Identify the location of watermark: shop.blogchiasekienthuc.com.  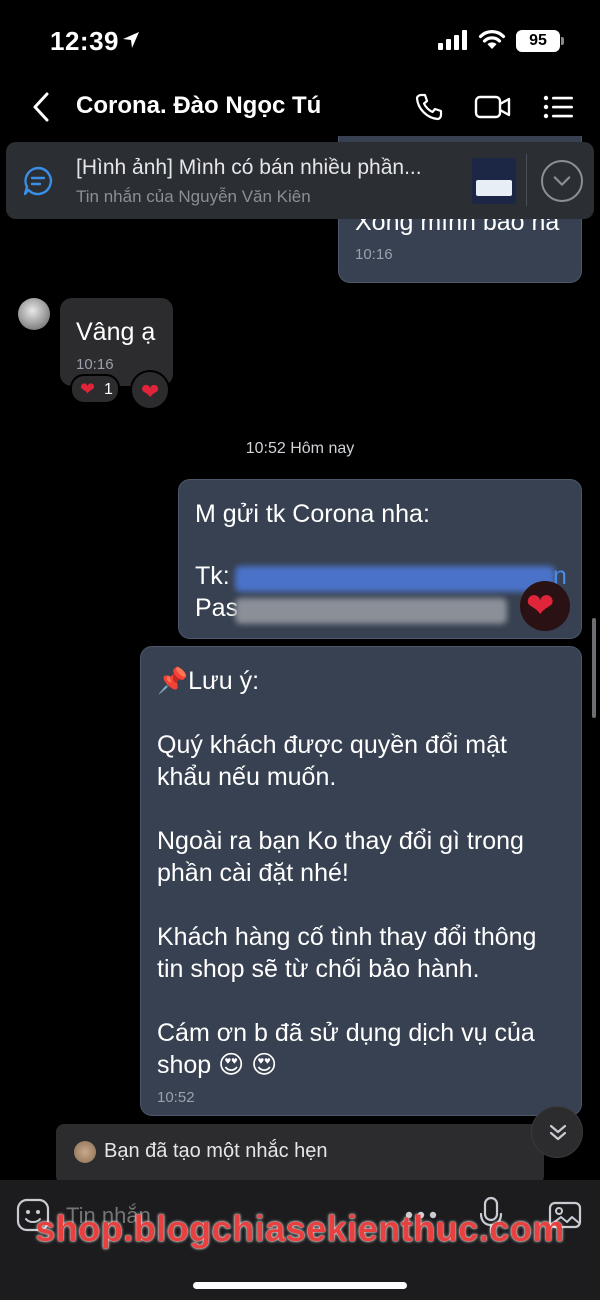
(300, 1228).